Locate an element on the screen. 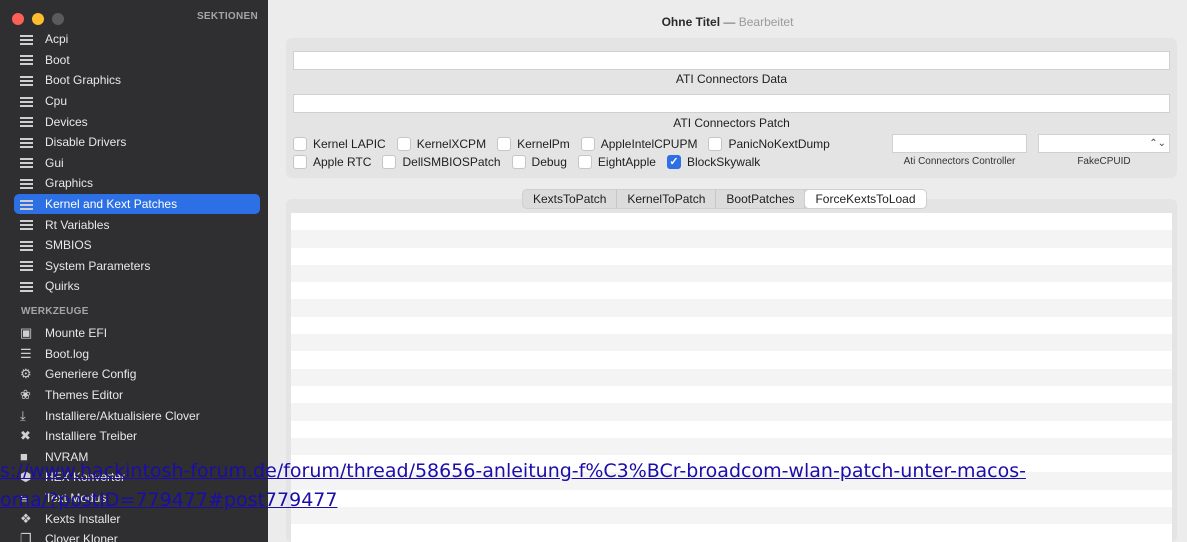 This screenshot has height=542, width=1187. tool-item-mounte-efi: ▣ Mounte EFI is located at coordinates (137, 333).